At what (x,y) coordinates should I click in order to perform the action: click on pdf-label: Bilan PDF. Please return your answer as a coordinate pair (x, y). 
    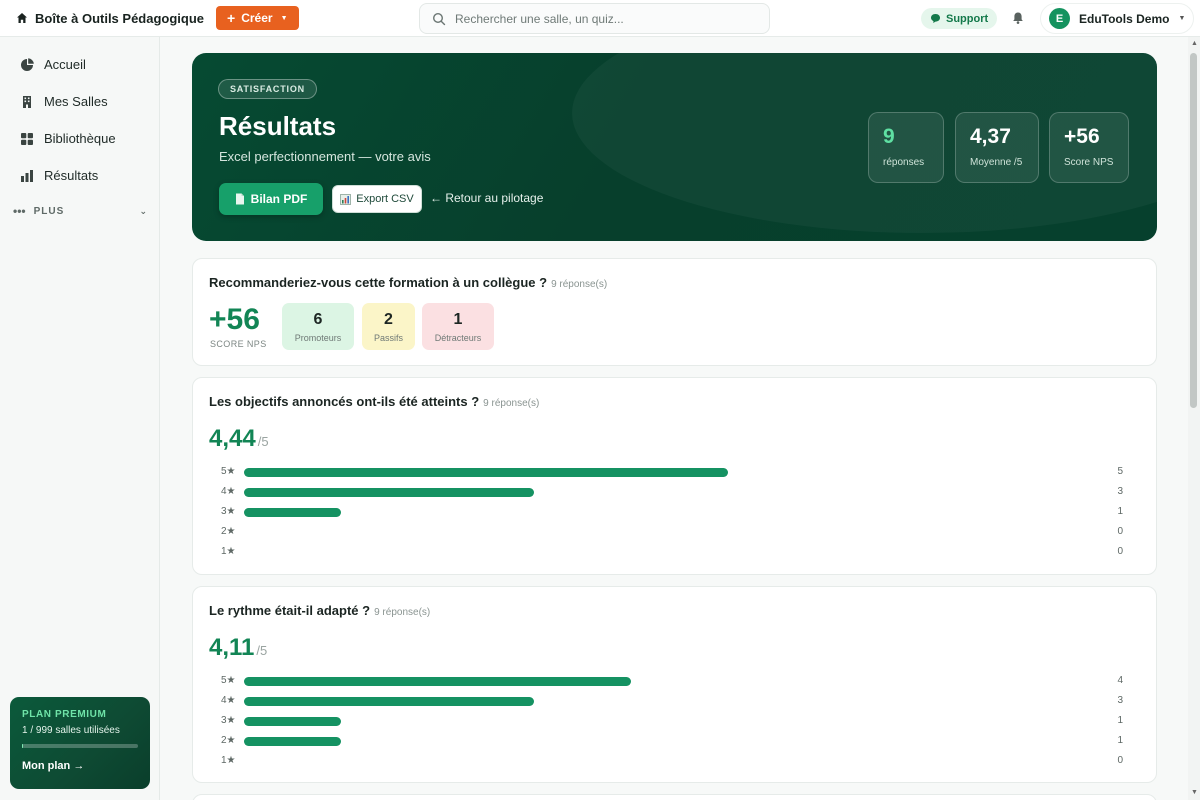
    Looking at the image, I should click on (279, 199).